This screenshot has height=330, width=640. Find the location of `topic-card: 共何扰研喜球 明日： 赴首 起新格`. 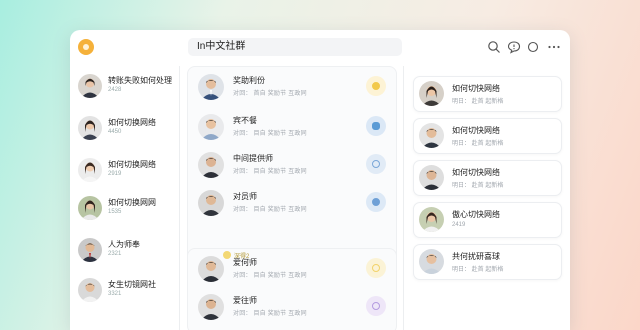

topic-card: 共何扰研喜球 明日： 赴首 起新格 is located at coordinates (487, 262).